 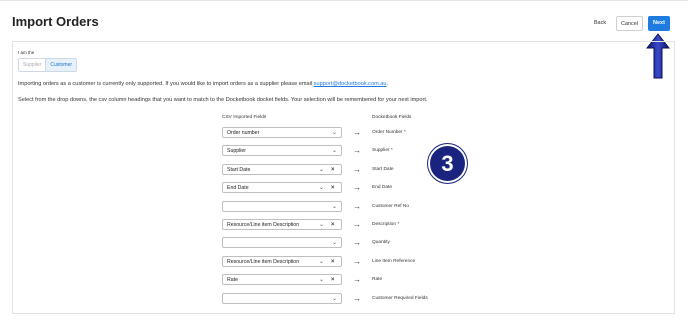 I want to click on docketbook-field-label: End Date, so click(x=382, y=188).